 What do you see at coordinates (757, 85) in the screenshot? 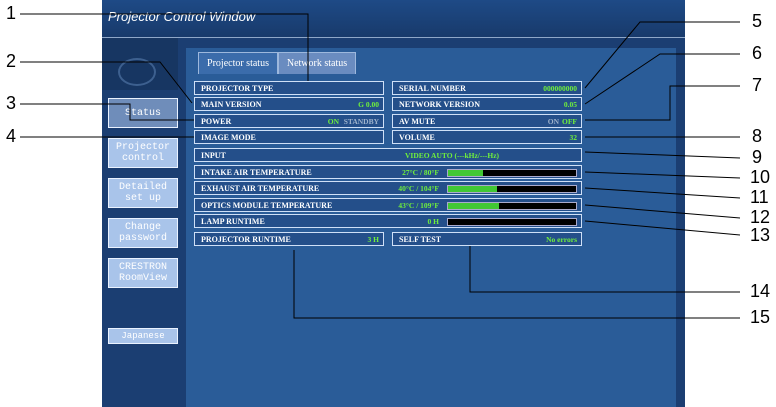
I see `callout-number-7: 7` at bounding box center [757, 85].